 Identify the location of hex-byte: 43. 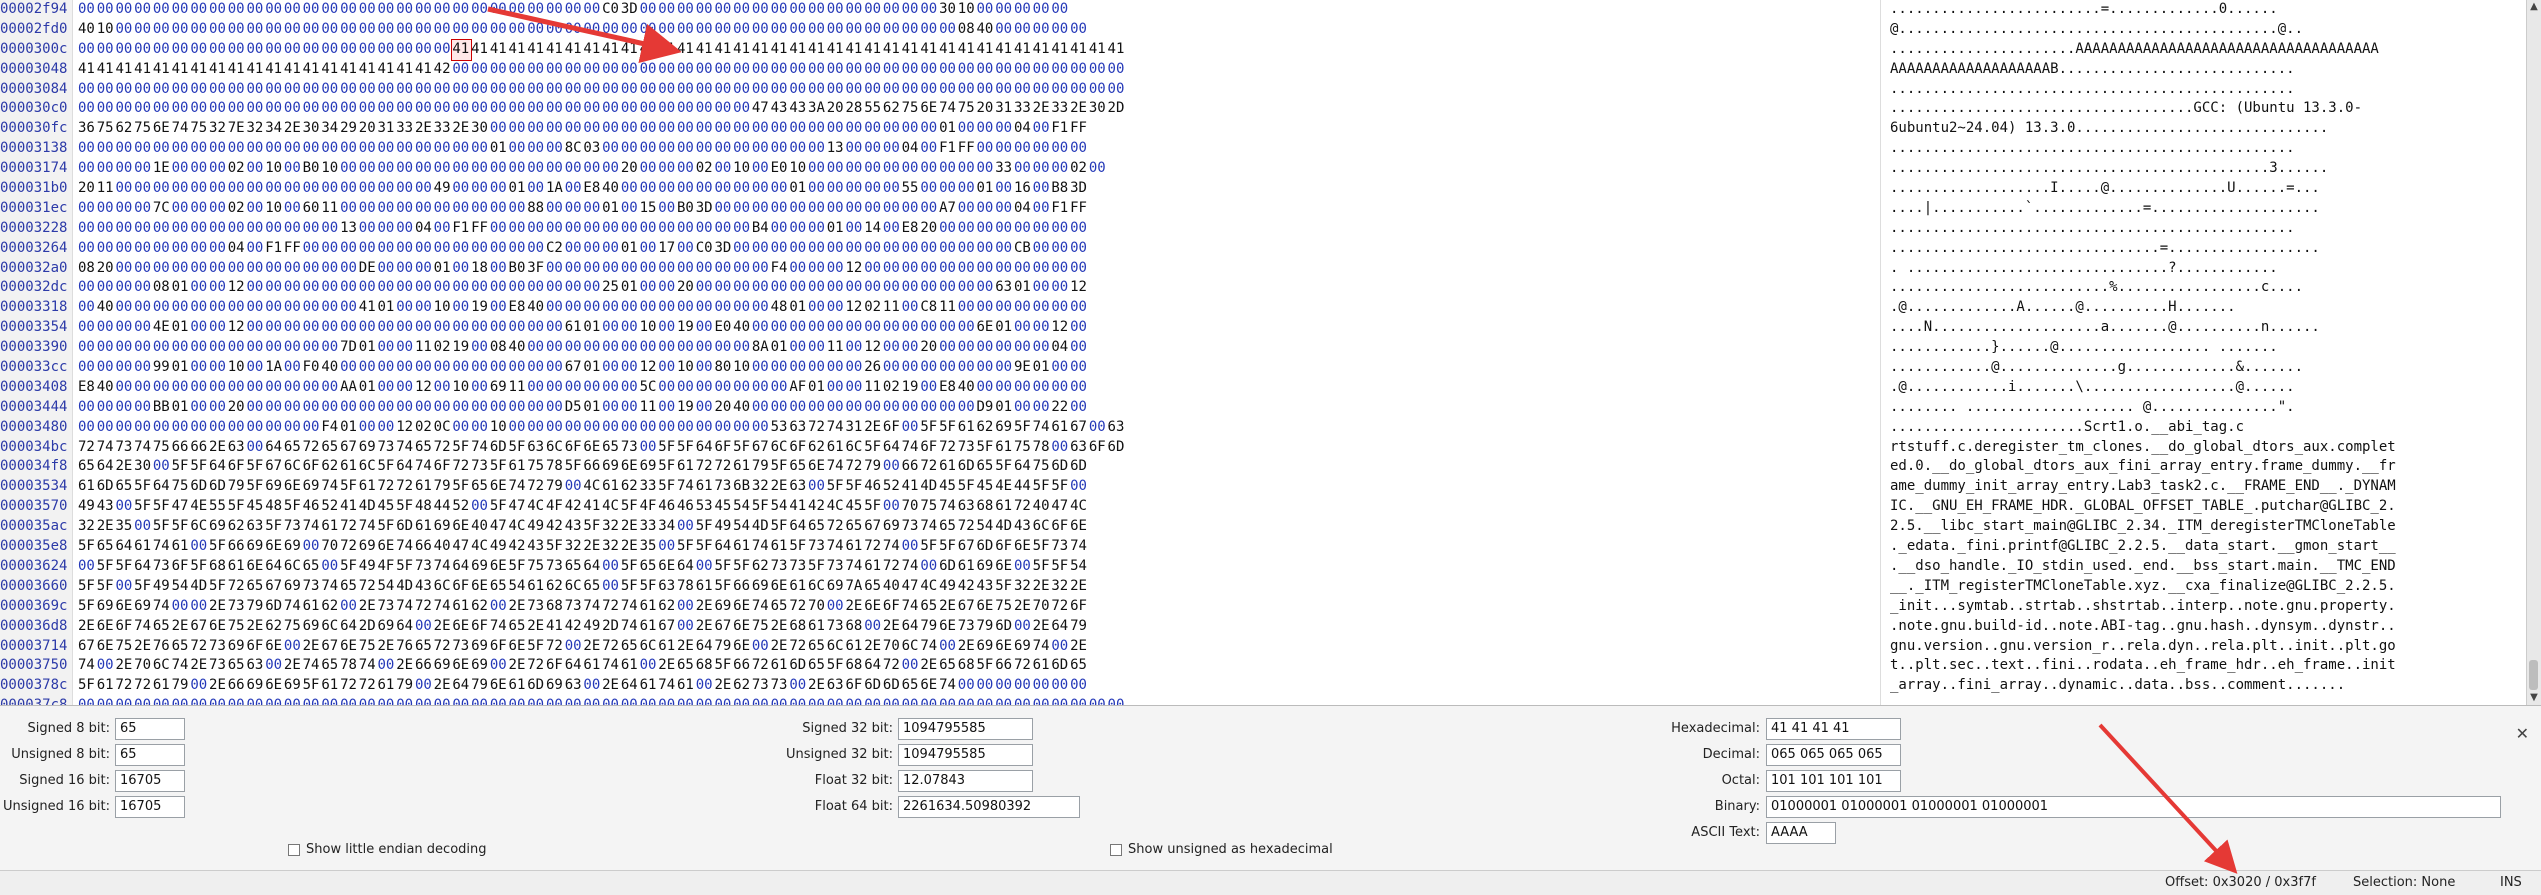
(106, 507).